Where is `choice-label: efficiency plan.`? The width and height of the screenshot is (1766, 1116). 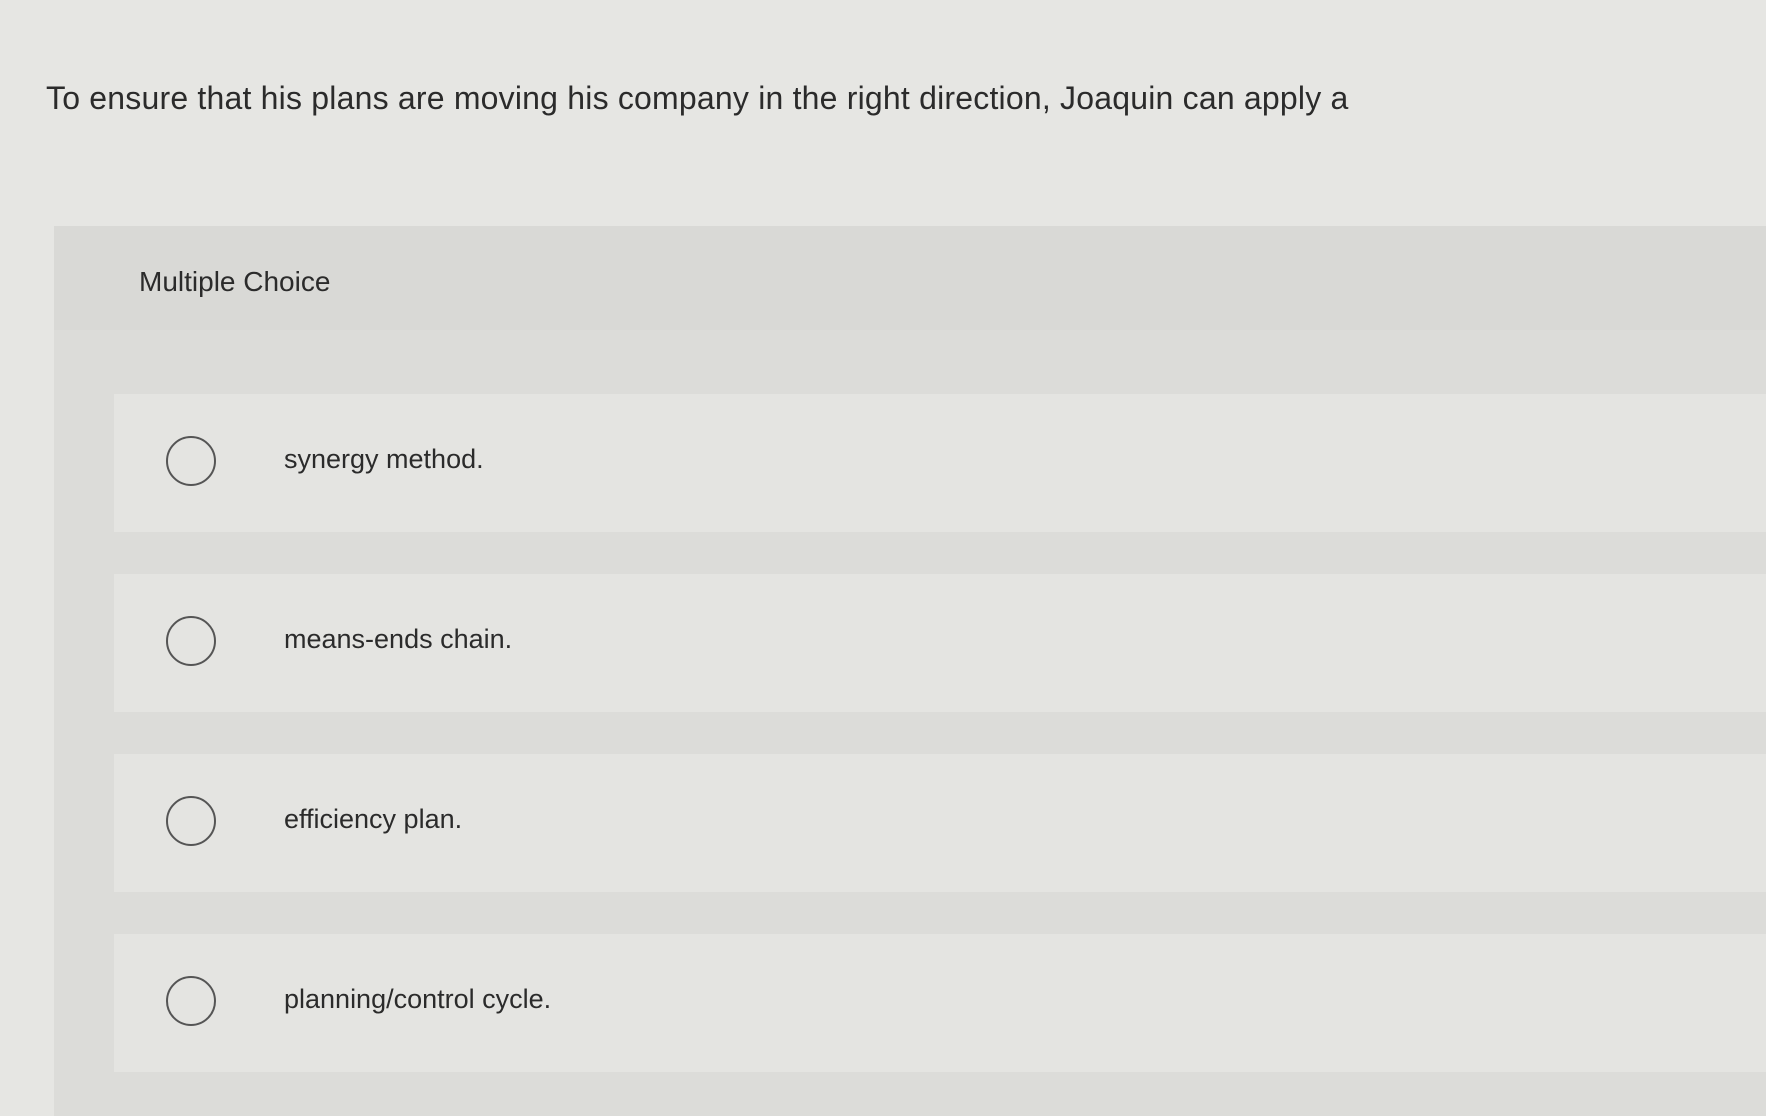 choice-label: efficiency plan. is located at coordinates (373, 819).